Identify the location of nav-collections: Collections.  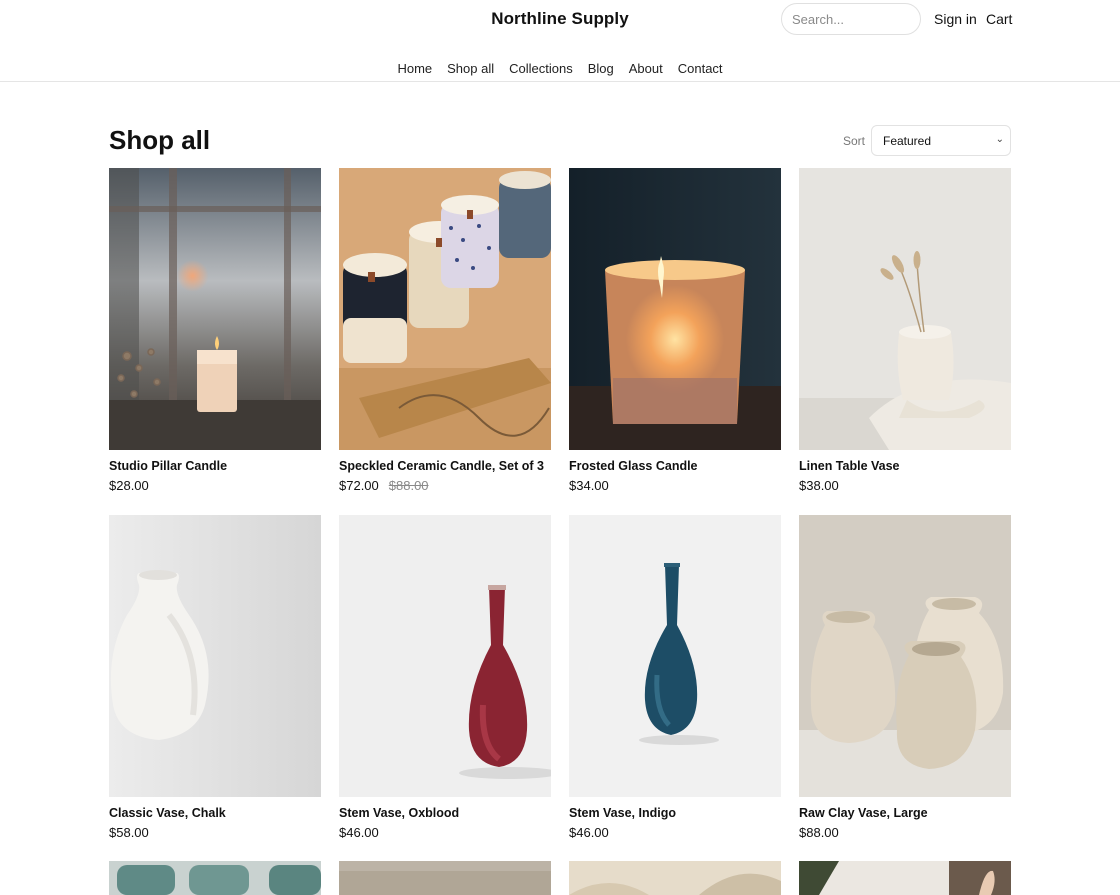
(541, 68).